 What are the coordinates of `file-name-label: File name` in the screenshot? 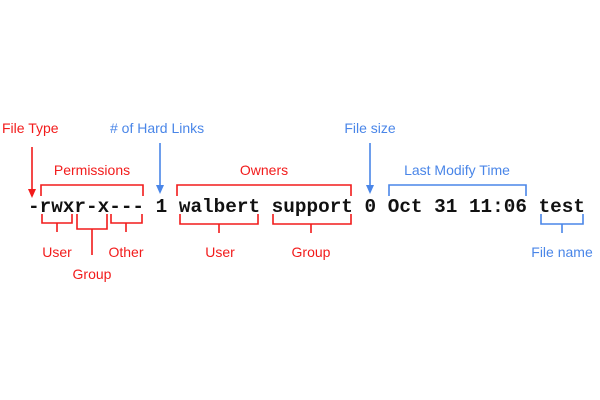 It's located at (562, 252).